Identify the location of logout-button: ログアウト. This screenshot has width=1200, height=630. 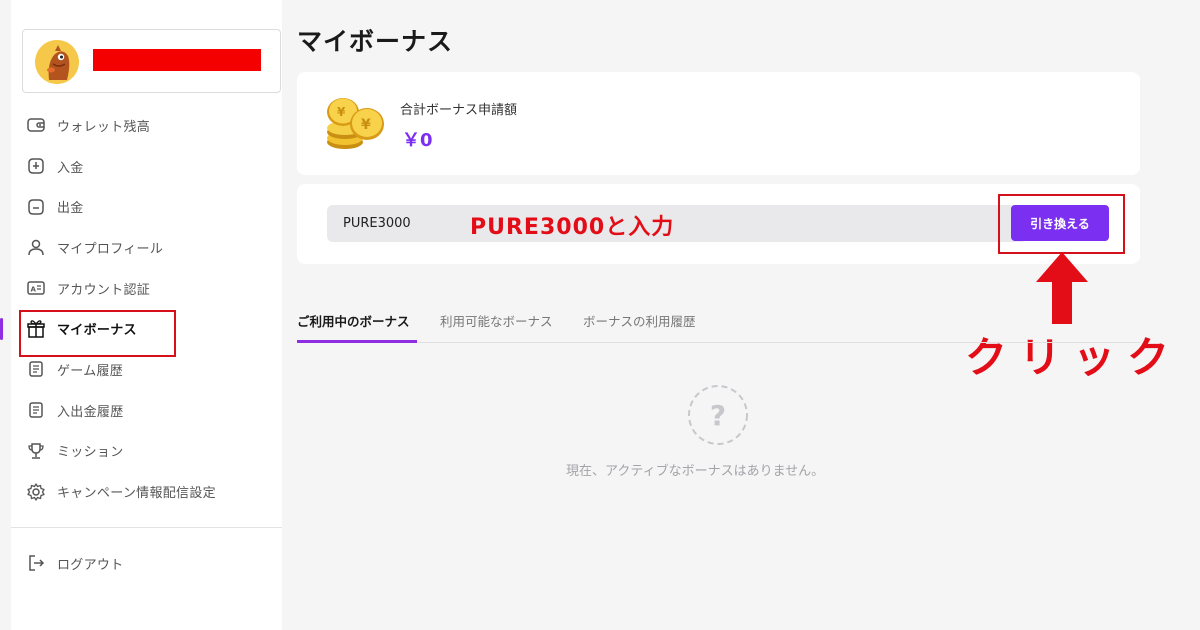
(146, 563).